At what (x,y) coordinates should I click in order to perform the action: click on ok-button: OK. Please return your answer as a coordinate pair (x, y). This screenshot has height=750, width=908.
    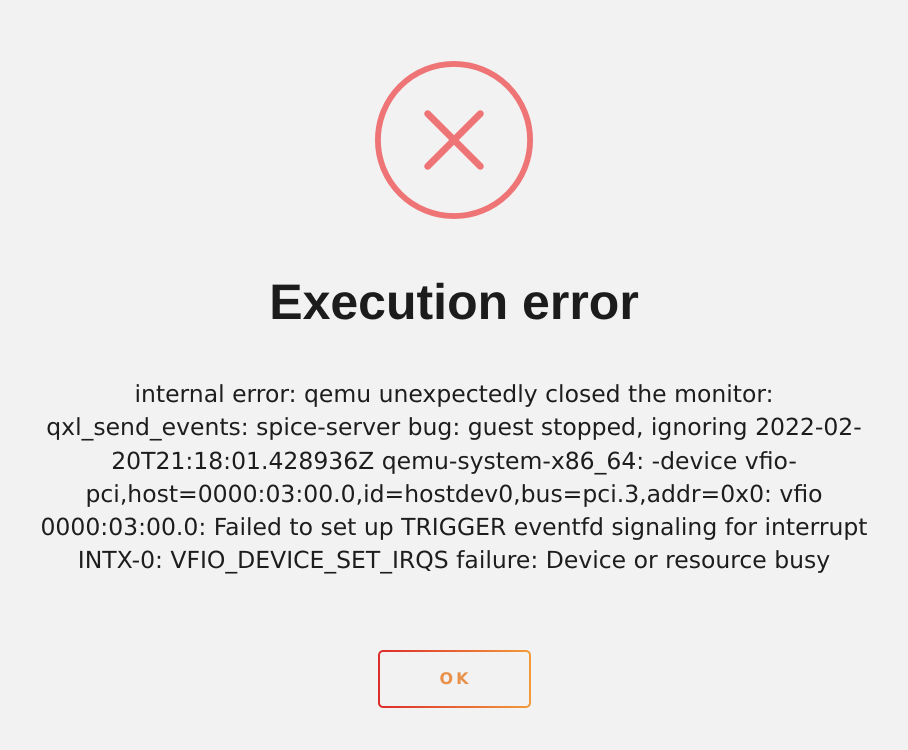
    Looking at the image, I should click on (454, 679).